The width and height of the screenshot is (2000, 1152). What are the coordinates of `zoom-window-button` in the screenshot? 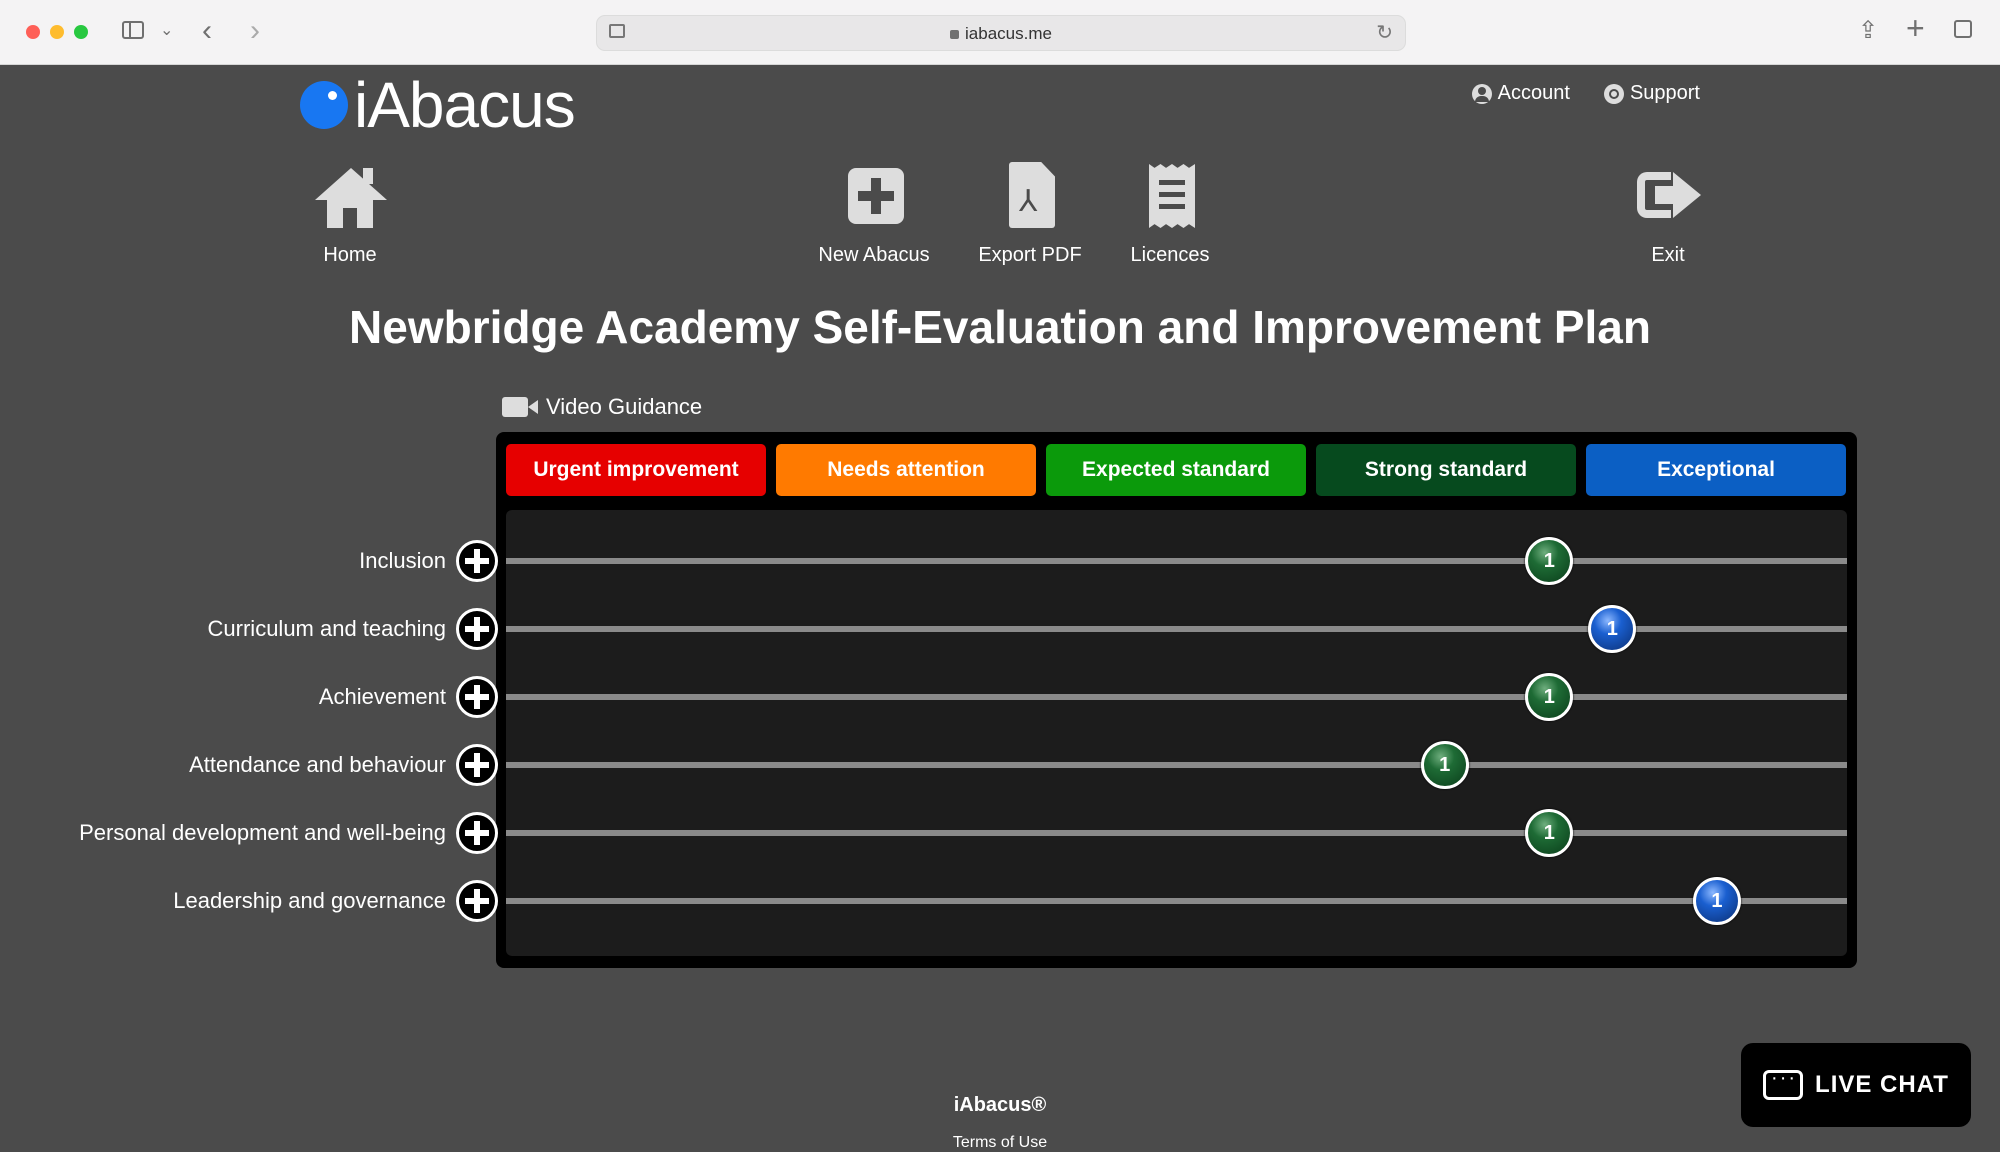 It's located at (81, 32).